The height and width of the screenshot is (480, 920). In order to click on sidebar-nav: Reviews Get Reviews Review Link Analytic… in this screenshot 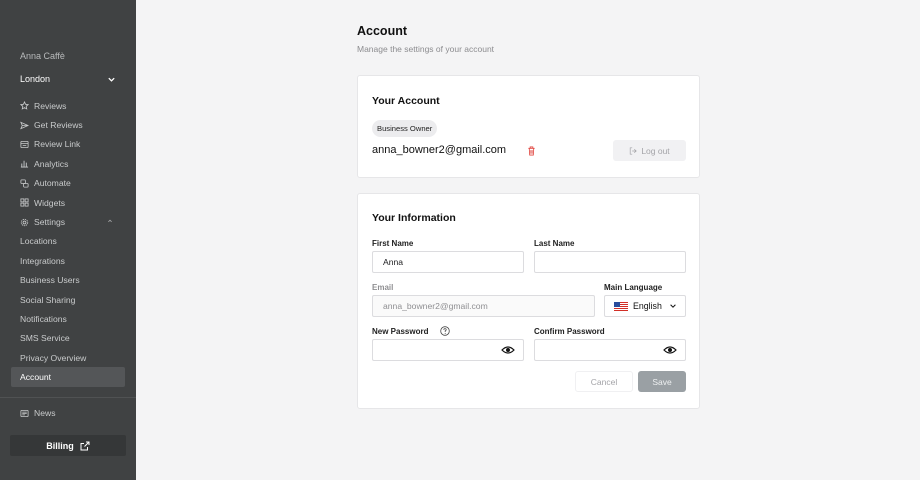, I will do `click(68, 241)`.